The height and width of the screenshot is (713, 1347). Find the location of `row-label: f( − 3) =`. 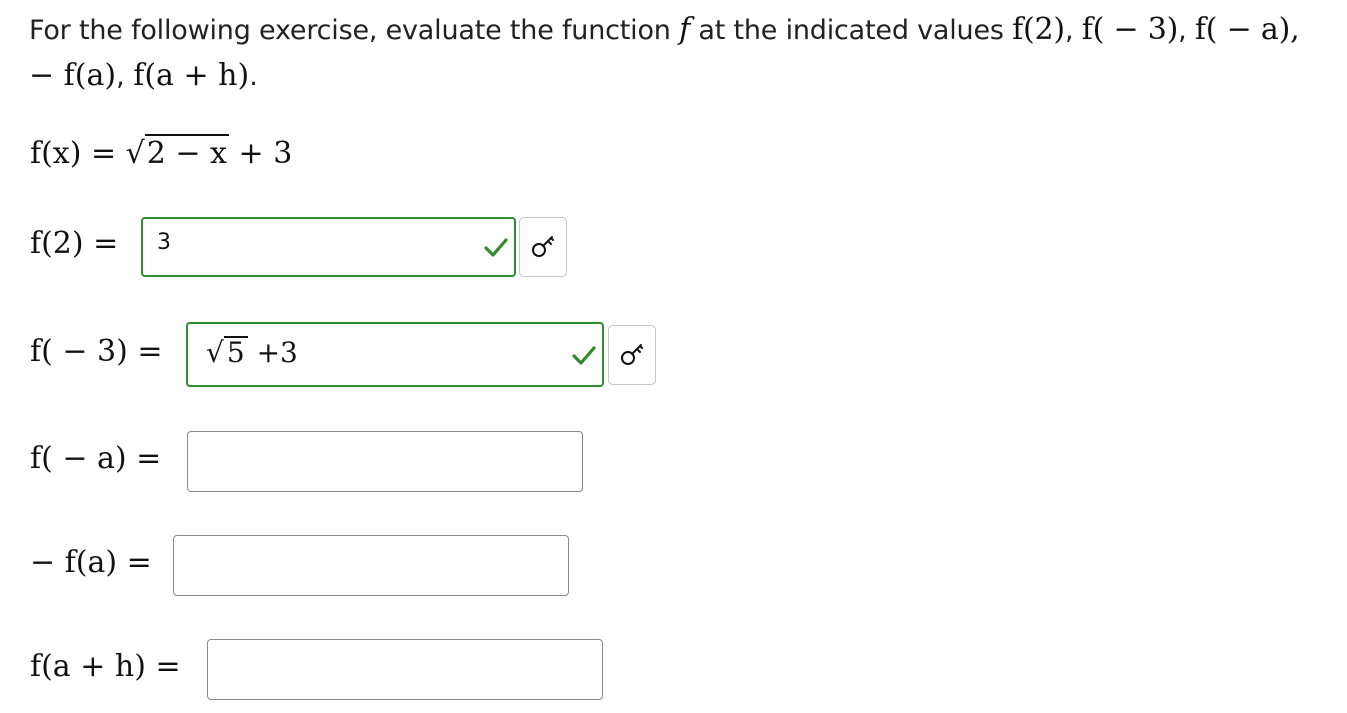

row-label: f( − 3) = is located at coordinates (96, 351).